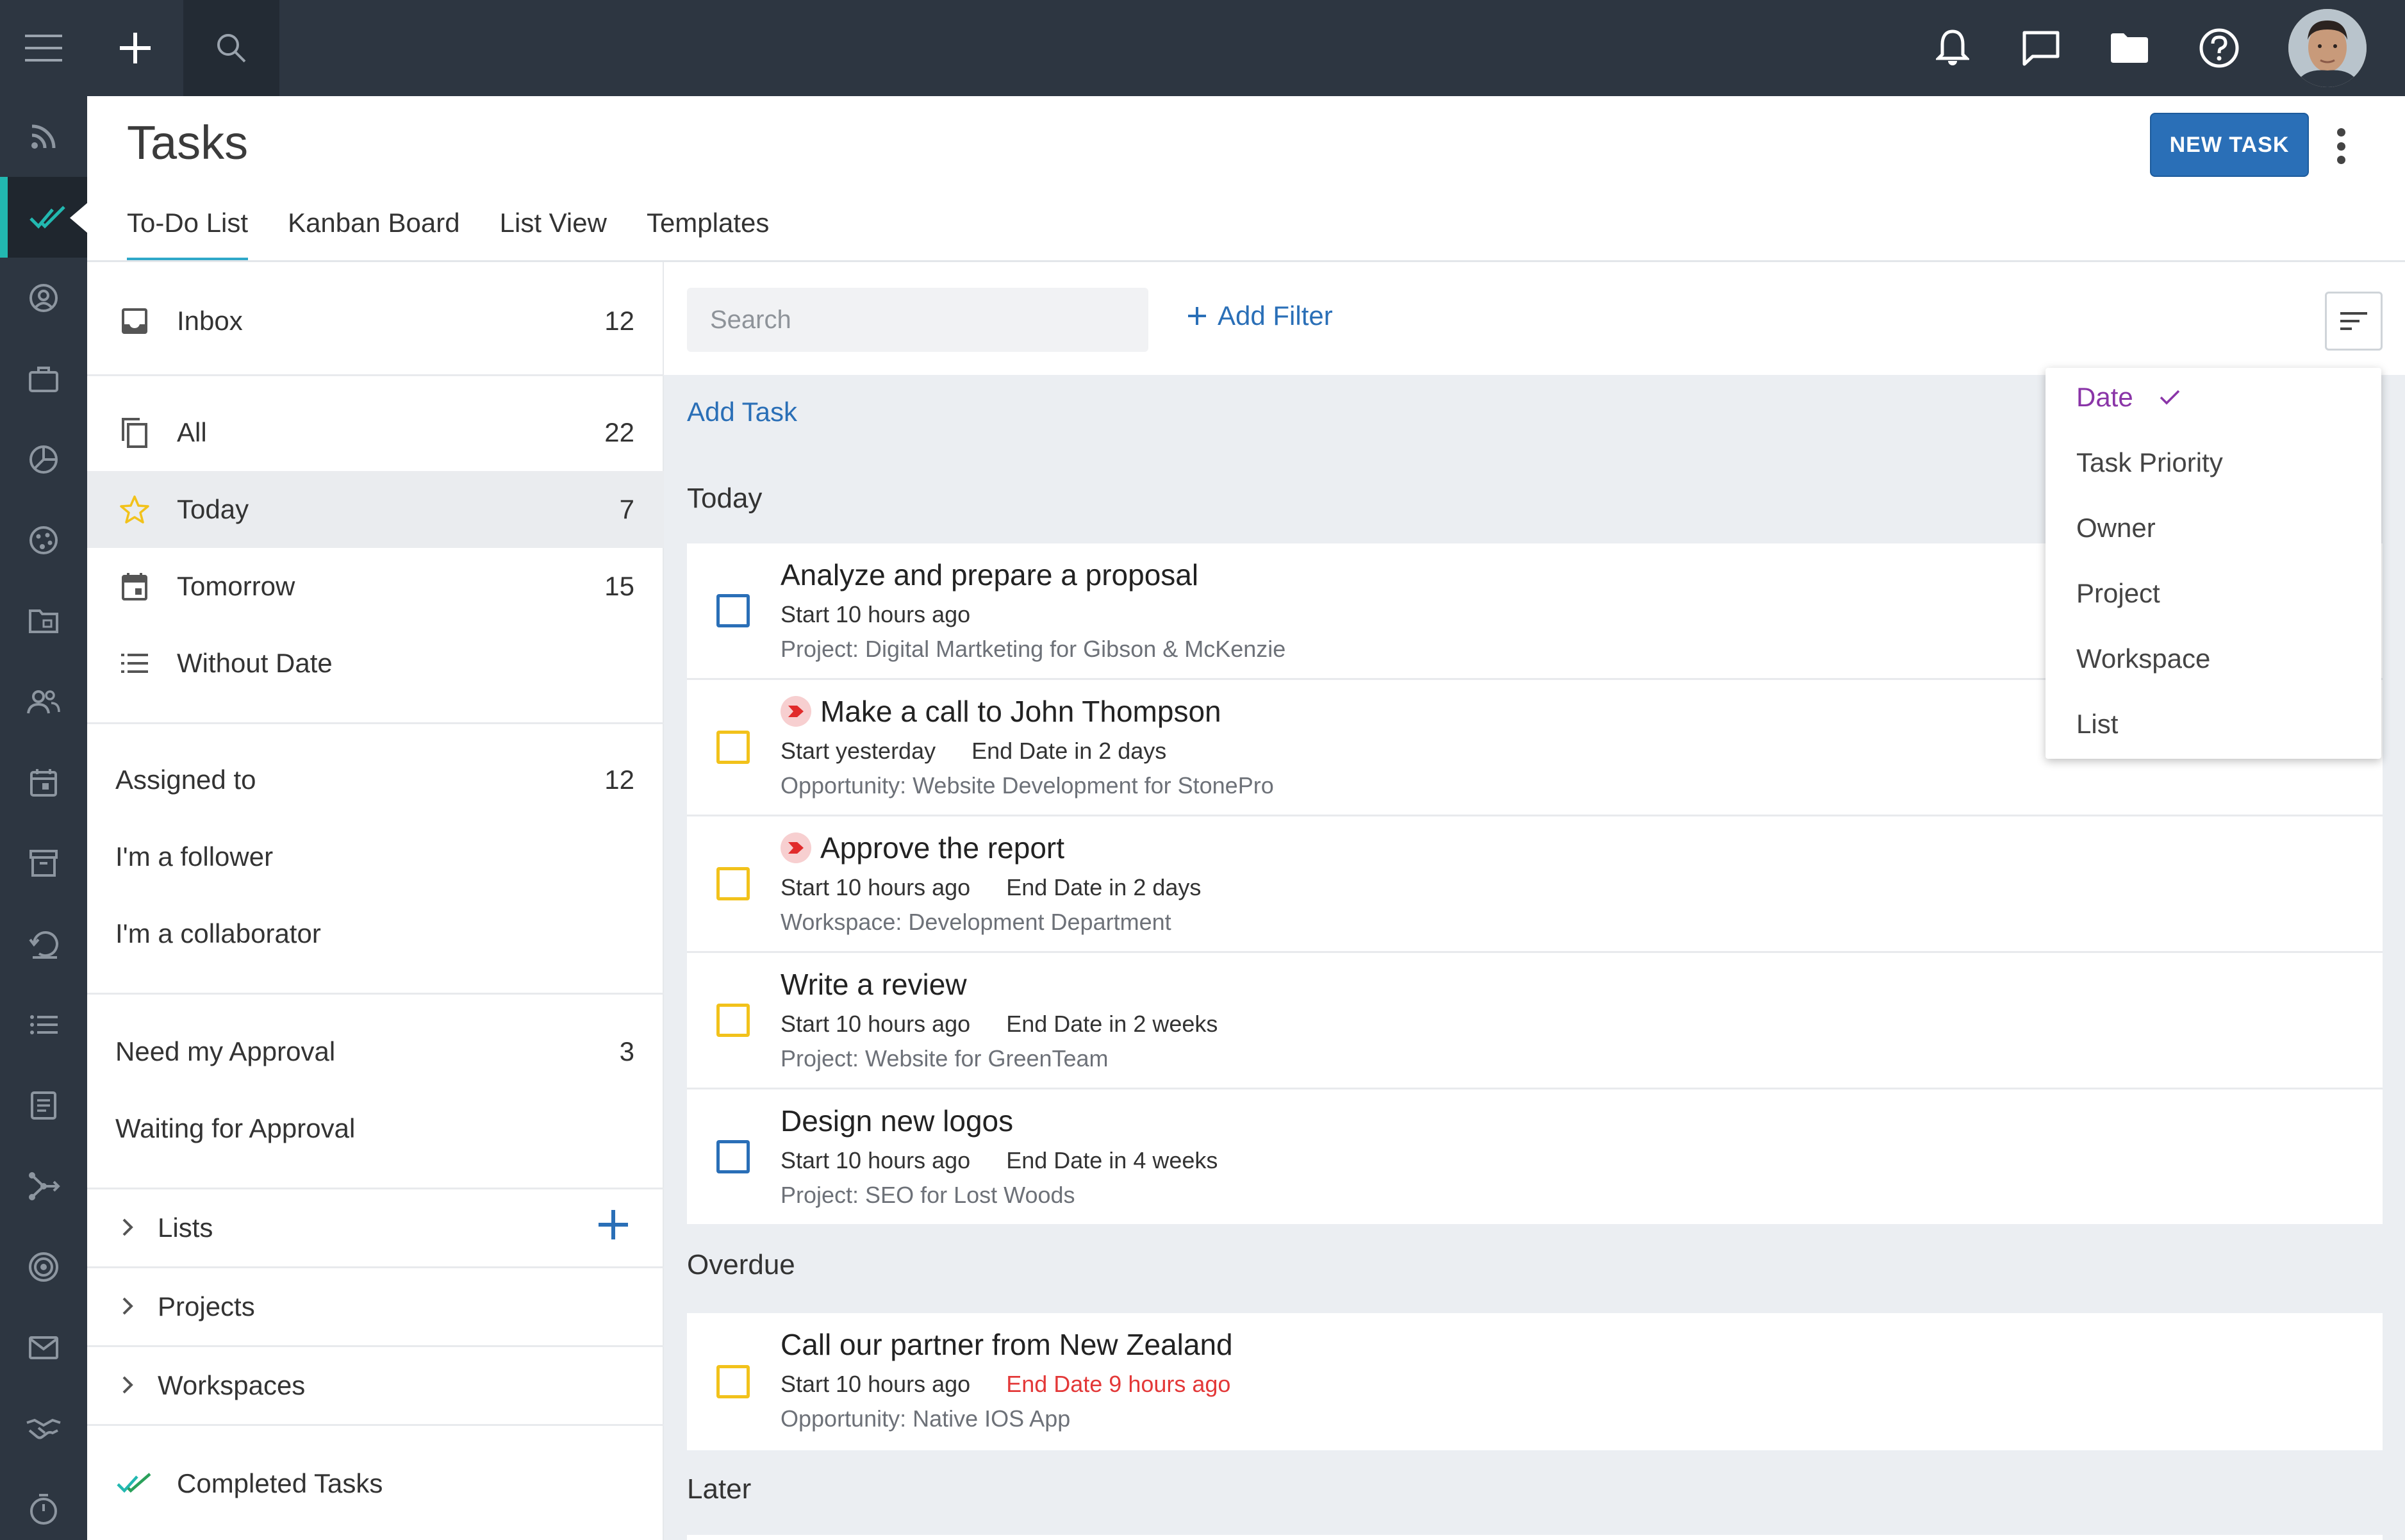 The image size is (2405, 1540). Describe the element at coordinates (1112, 1160) in the screenshot. I see `task-end: End Date in 4 weeks` at that location.